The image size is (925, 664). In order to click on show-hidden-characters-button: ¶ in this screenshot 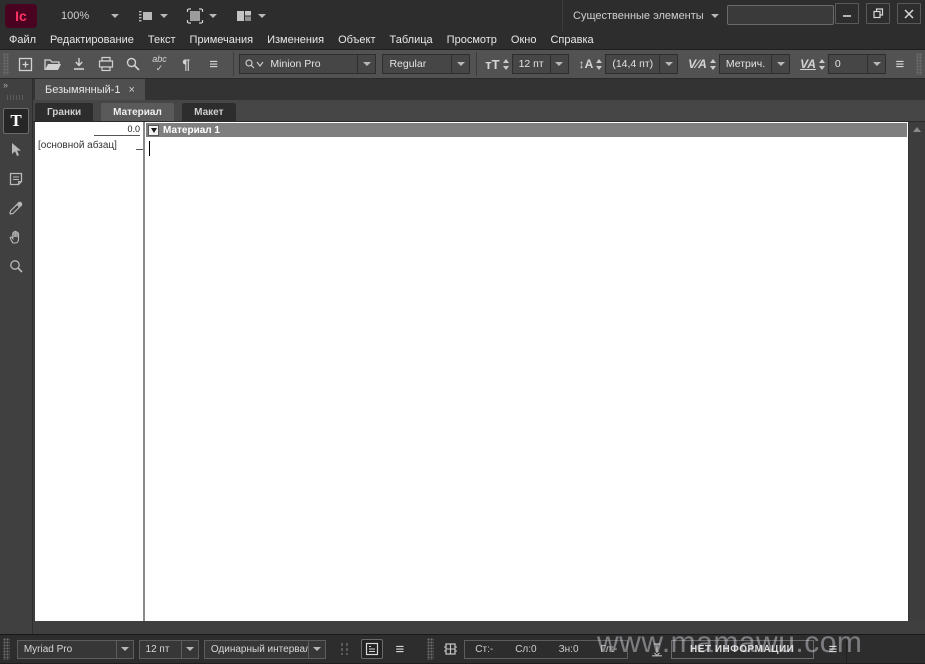, I will do `click(186, 64)`.